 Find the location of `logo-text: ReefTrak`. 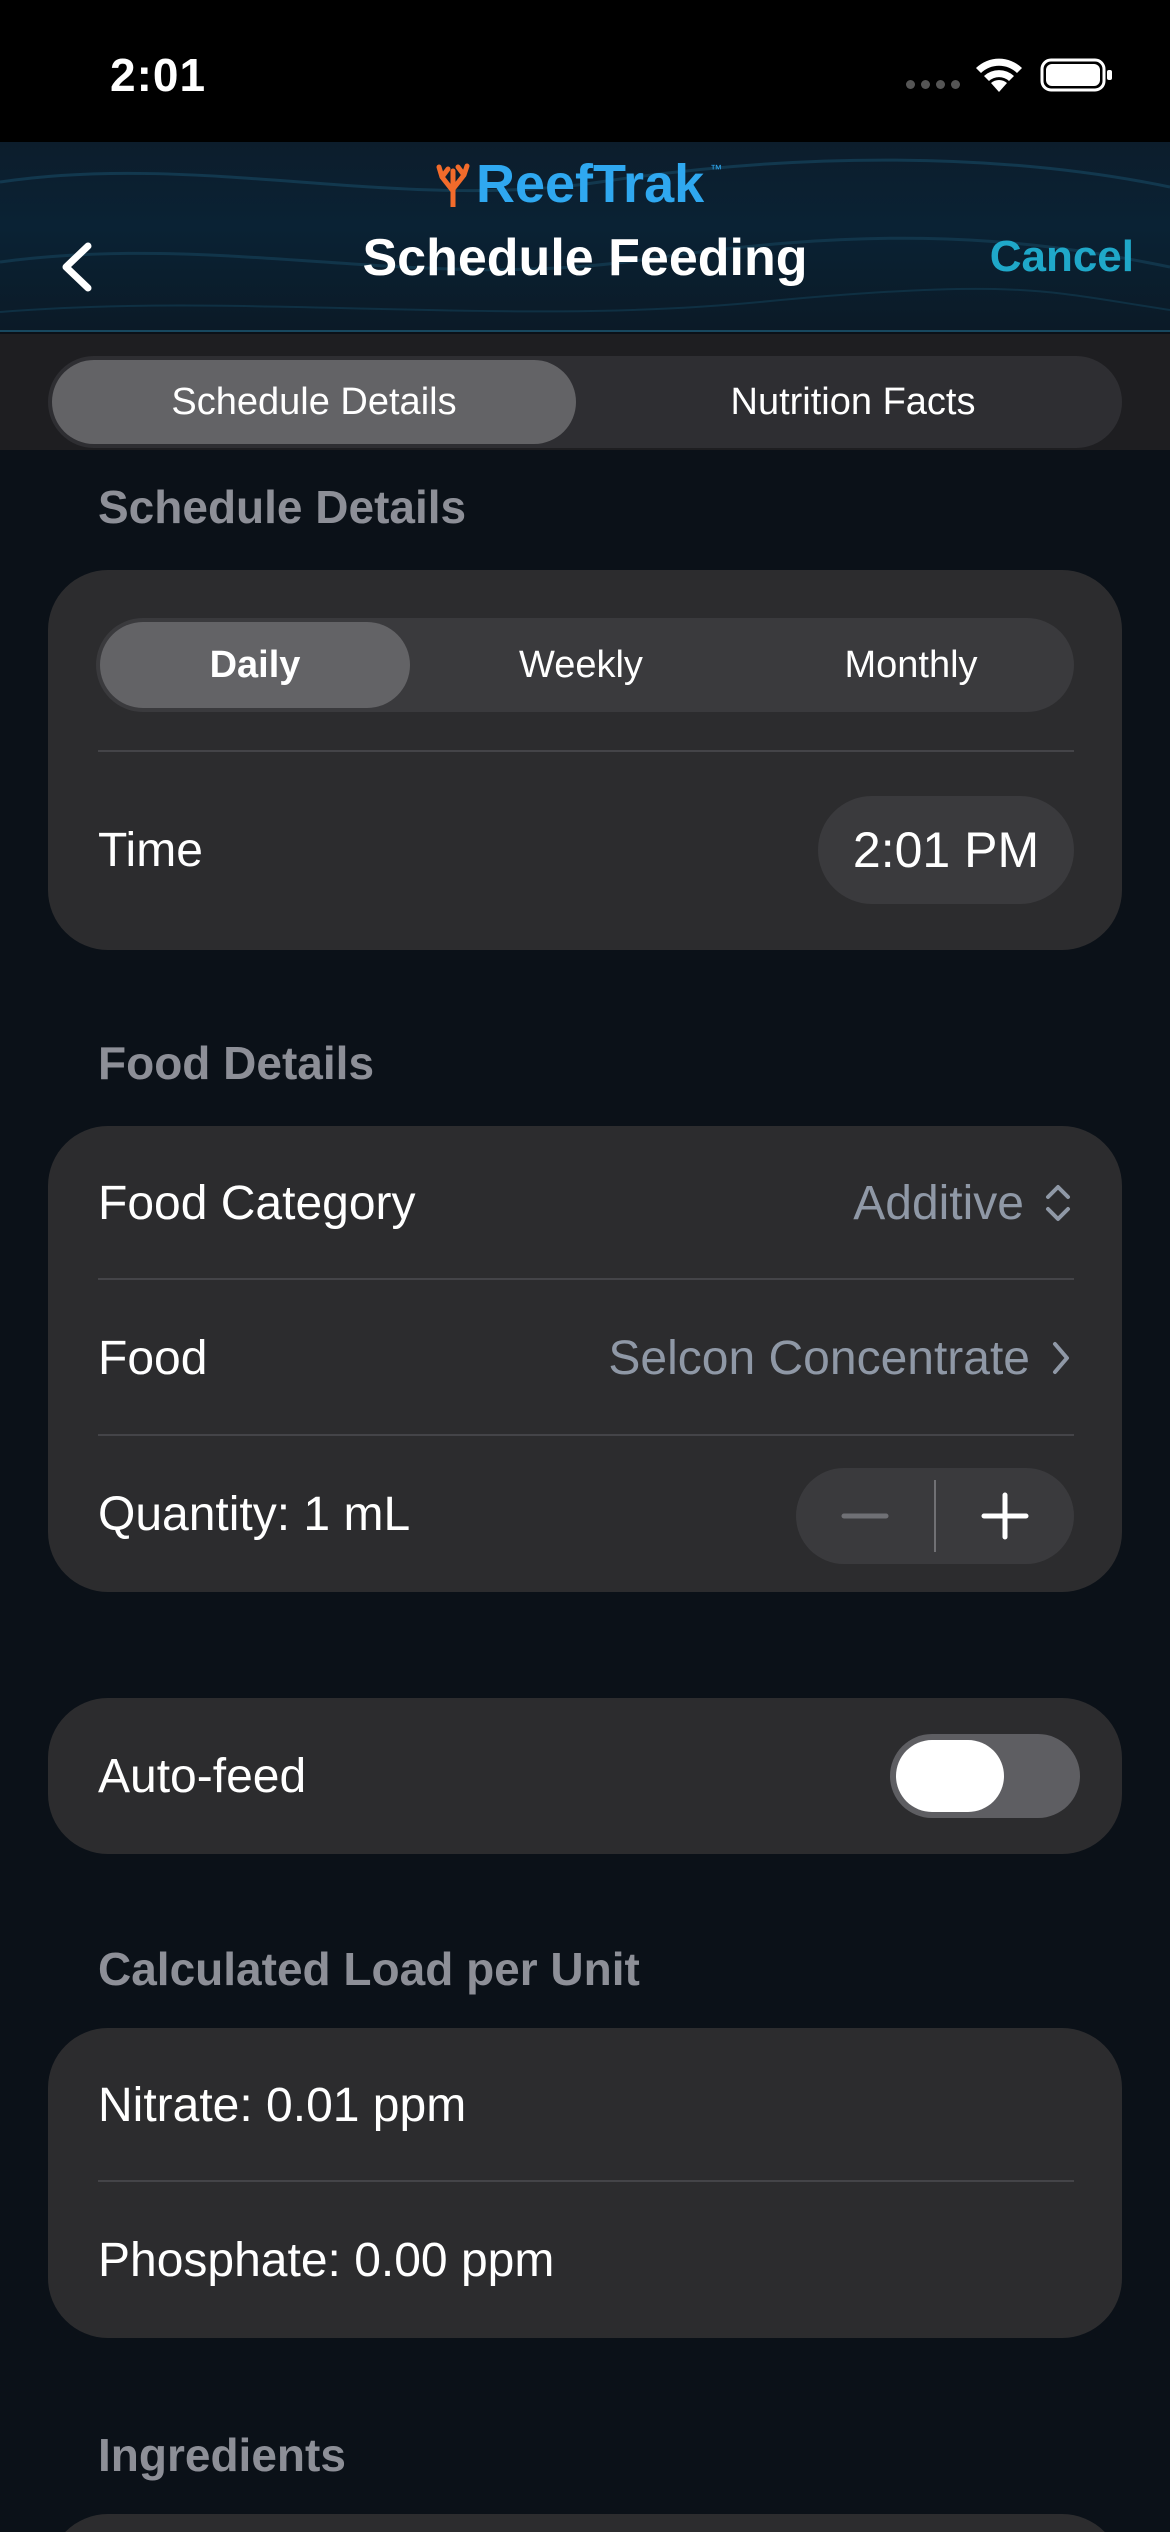

logo-text: ReefTrak is located at coordinates (590, 184).